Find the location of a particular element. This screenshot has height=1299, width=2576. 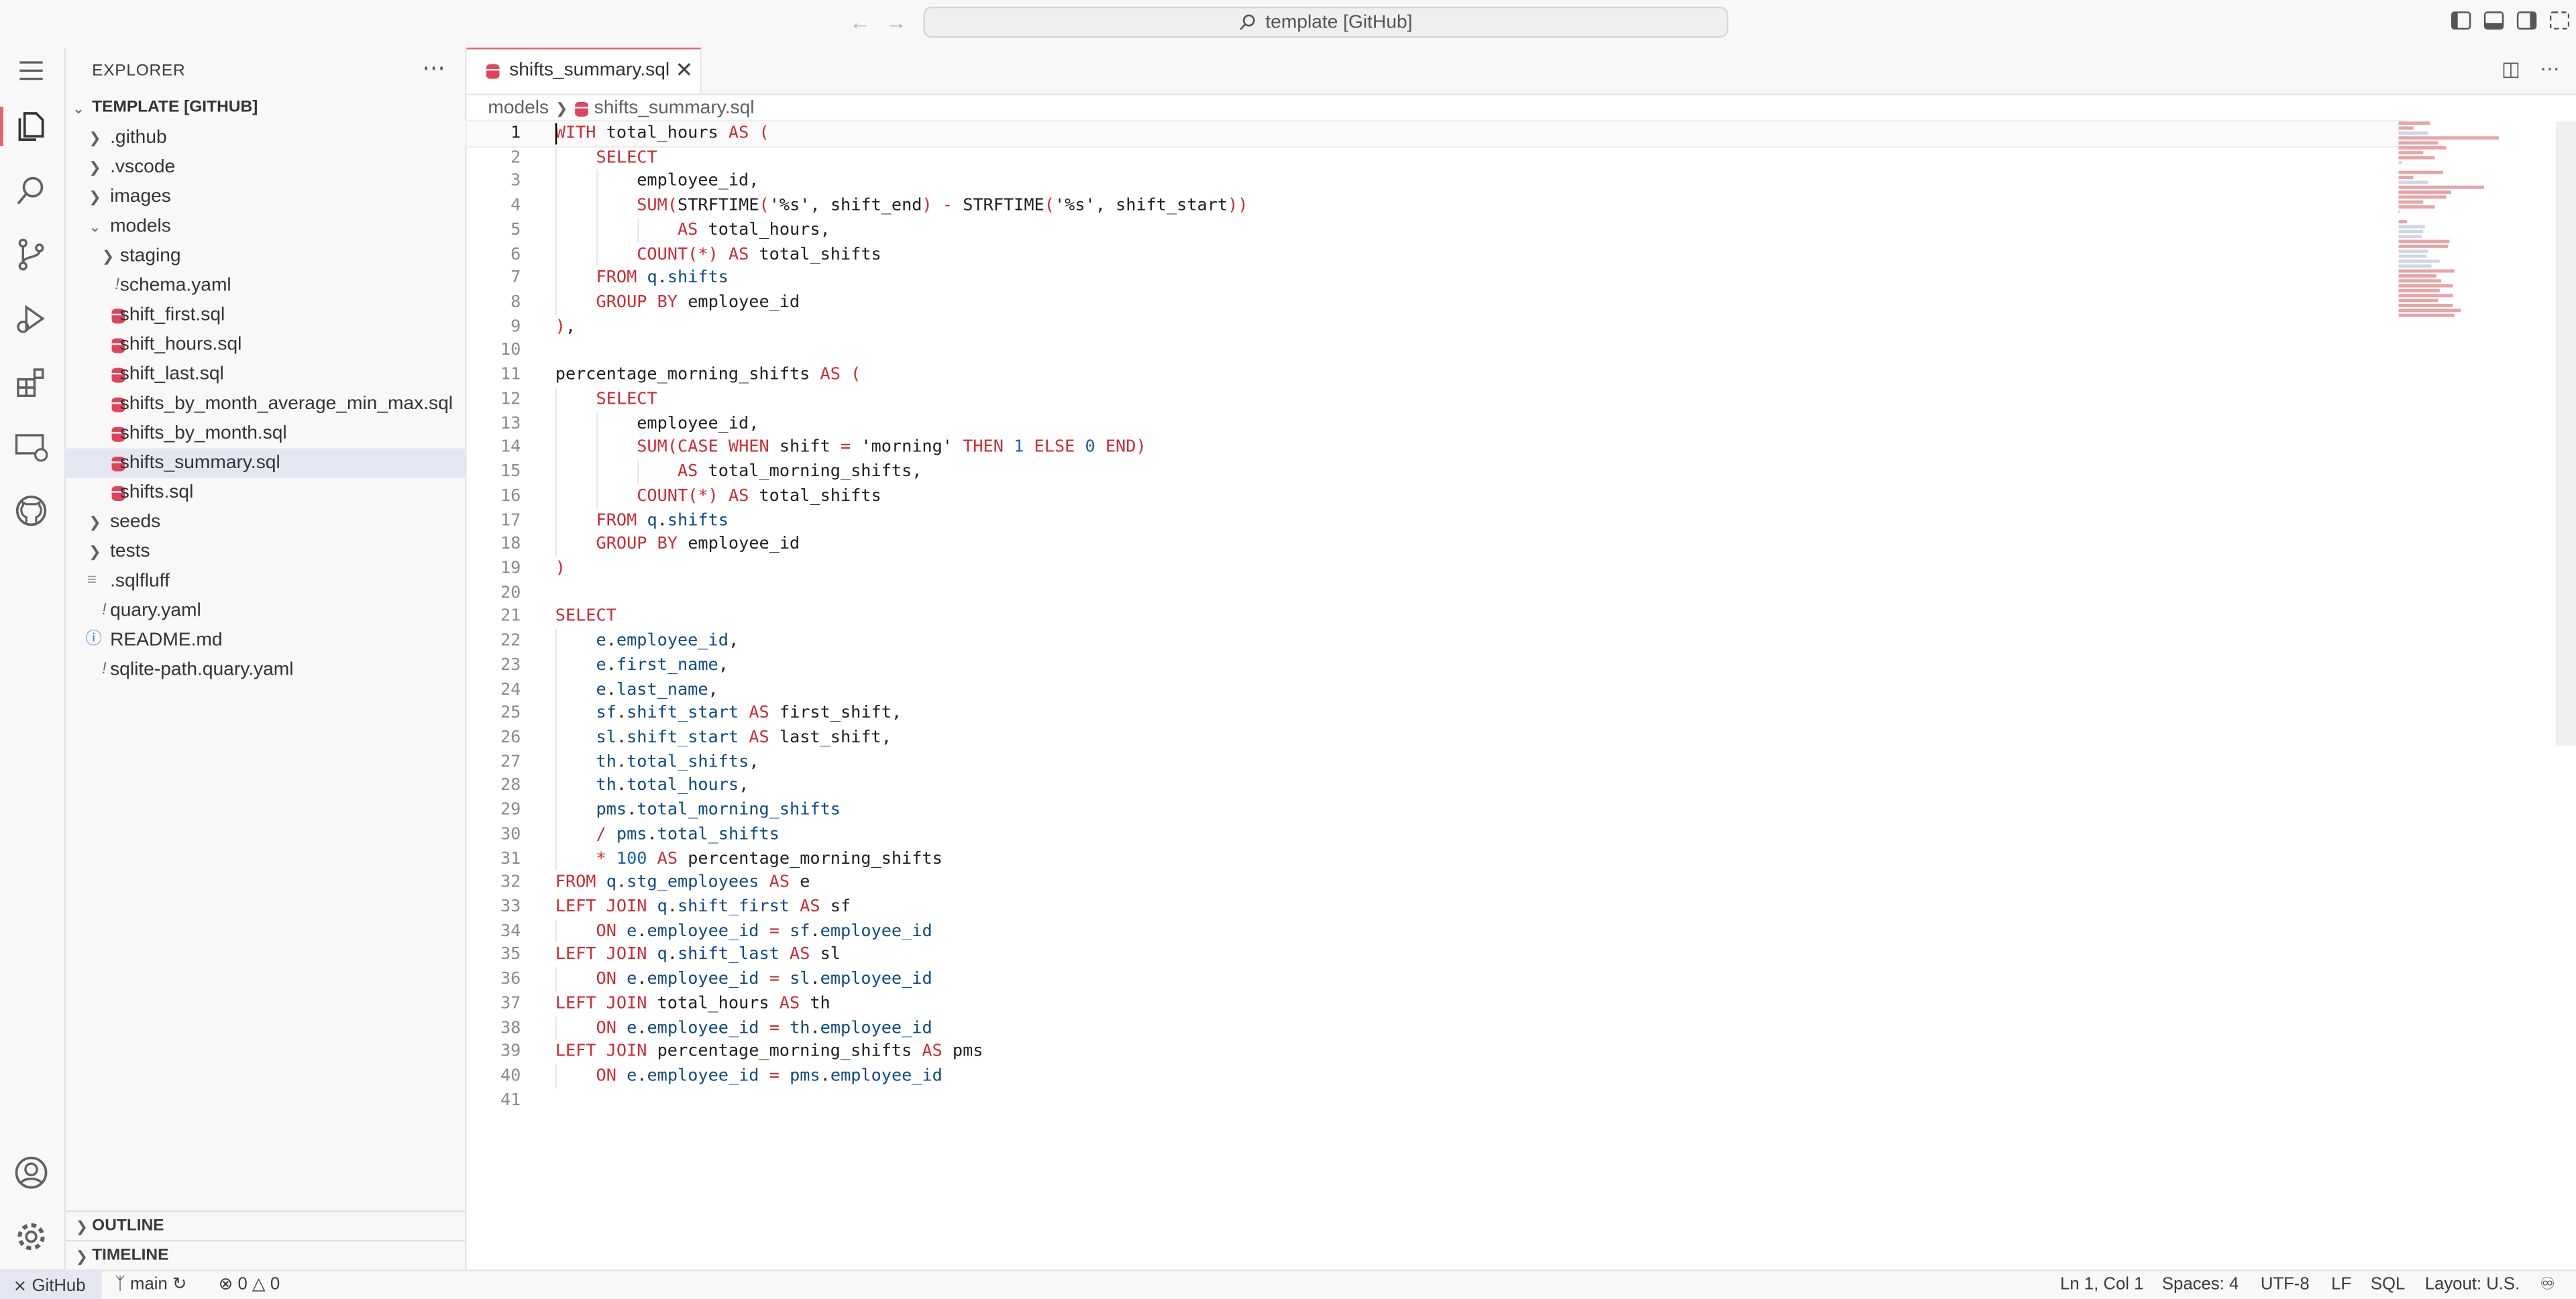

tree-item: ⓘ README.md is located at coordinates (265, 640).